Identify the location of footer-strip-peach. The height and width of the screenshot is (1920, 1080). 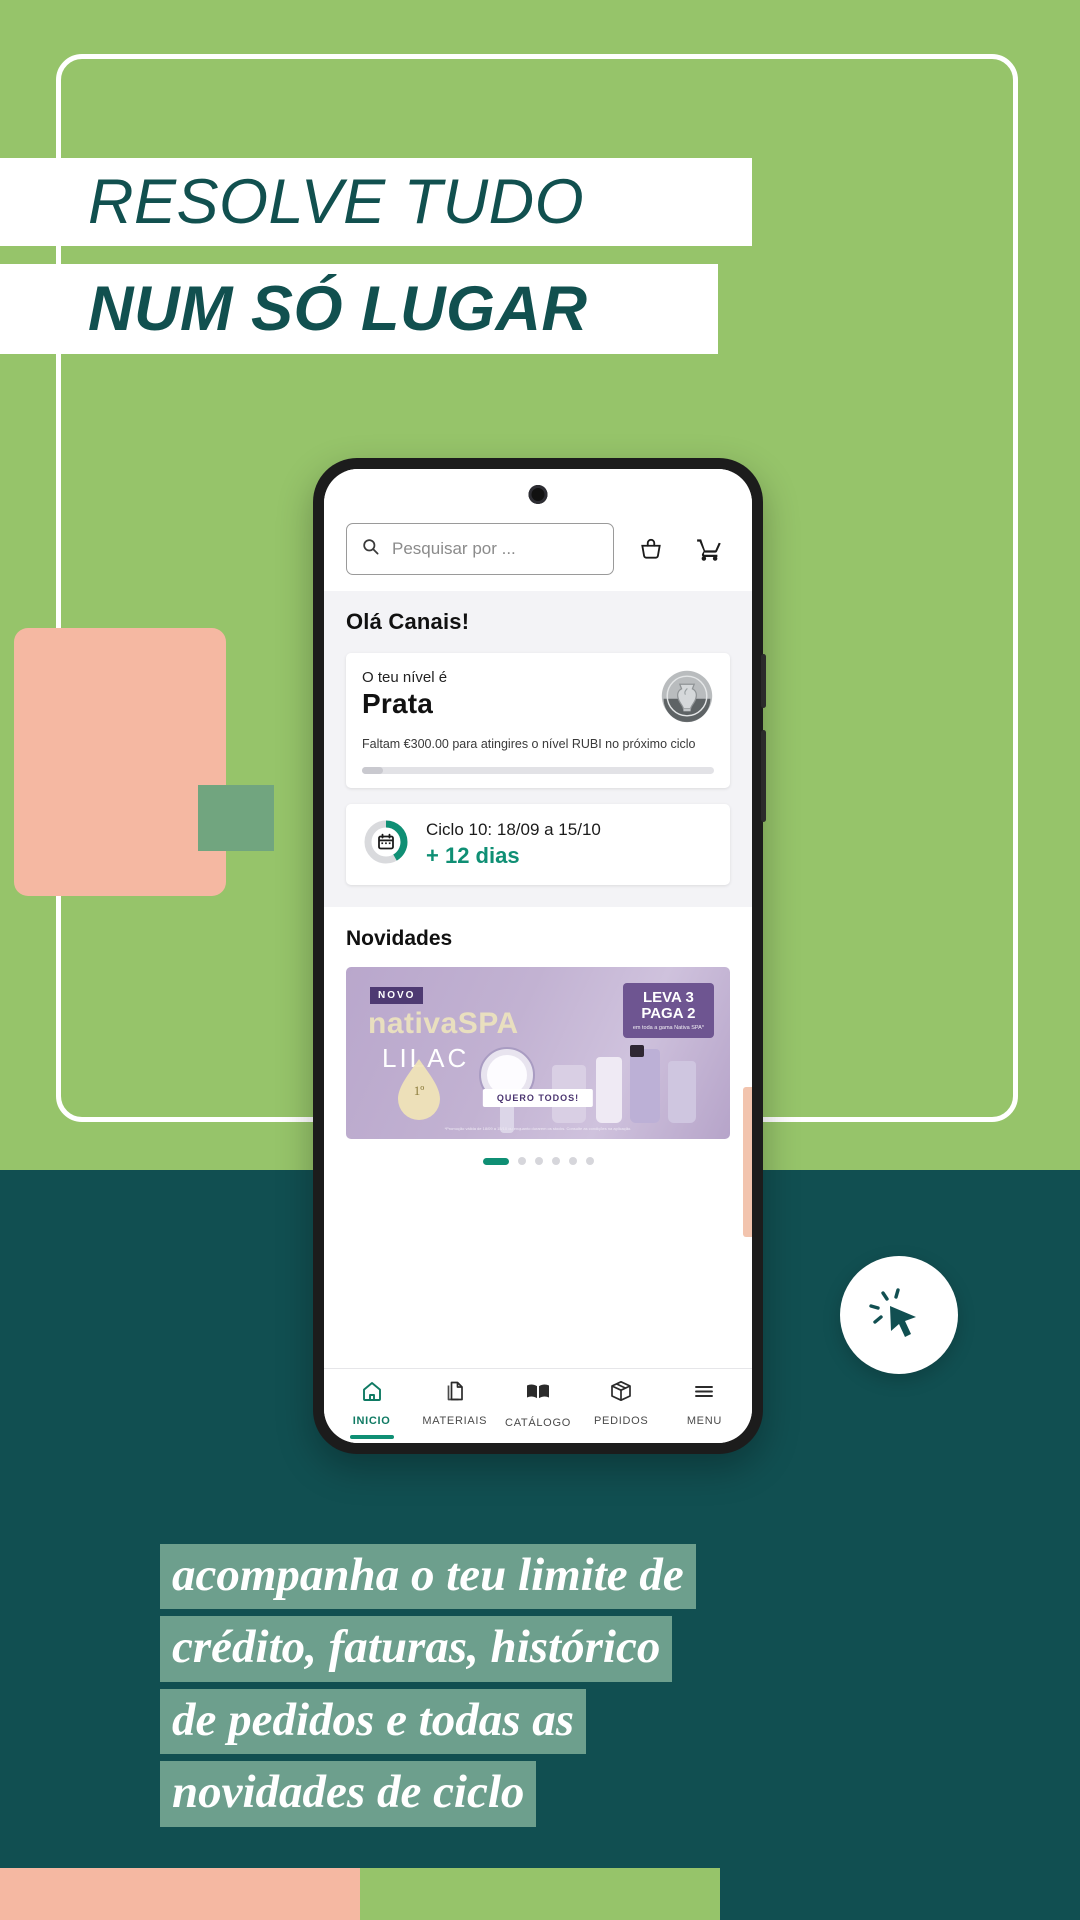
(180, 1894).